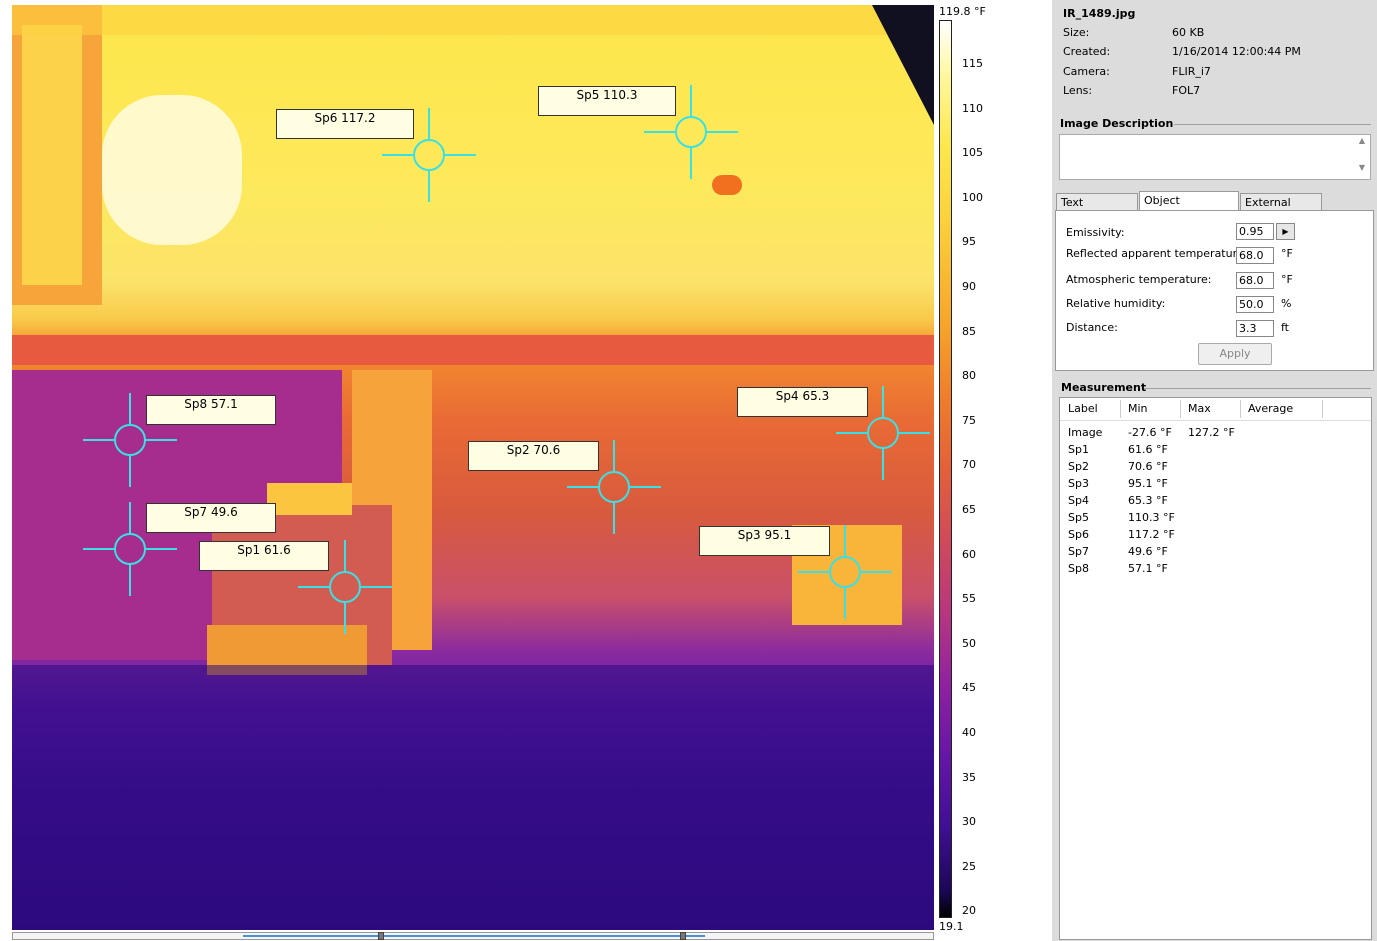 Image resolution: width=1377 pixels, height=941 pixels. Describe the element at coordinates (969, 688) in the screenshot. I see `scale-tick-label: 45` at that location.